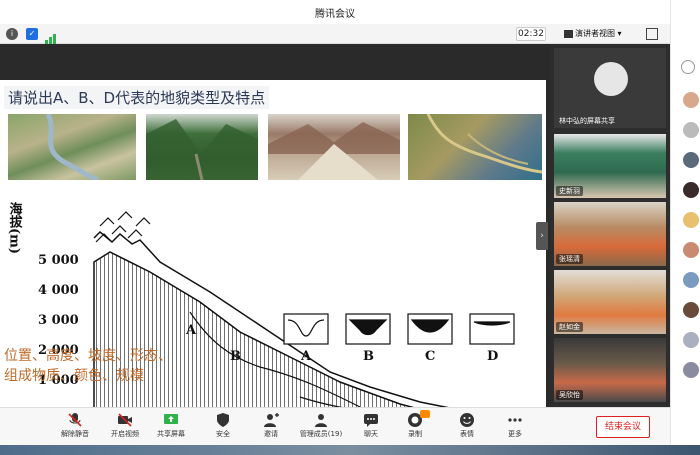  I want to click on profile-box-a, so click(306, 329).